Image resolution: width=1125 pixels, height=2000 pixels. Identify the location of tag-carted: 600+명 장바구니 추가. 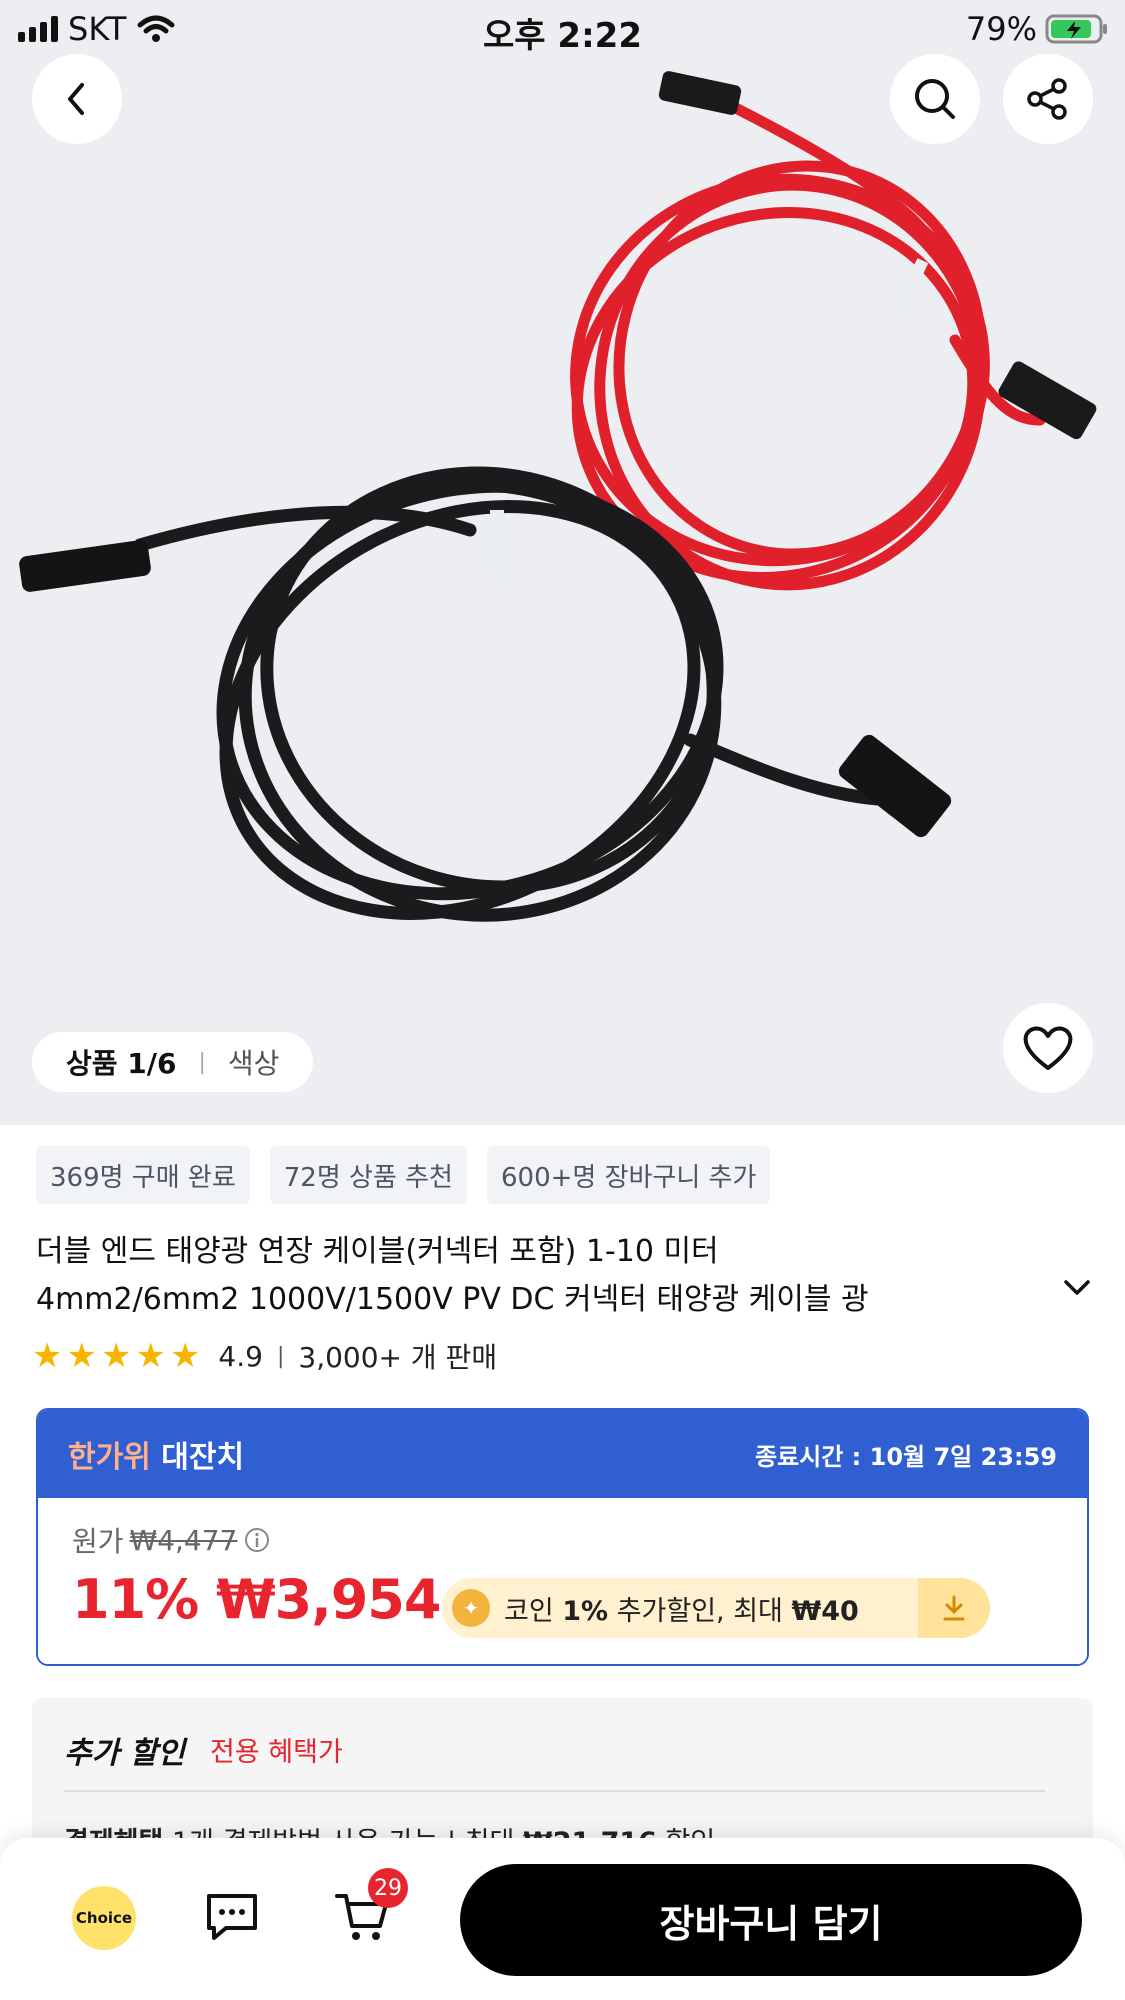
(628, 1175).